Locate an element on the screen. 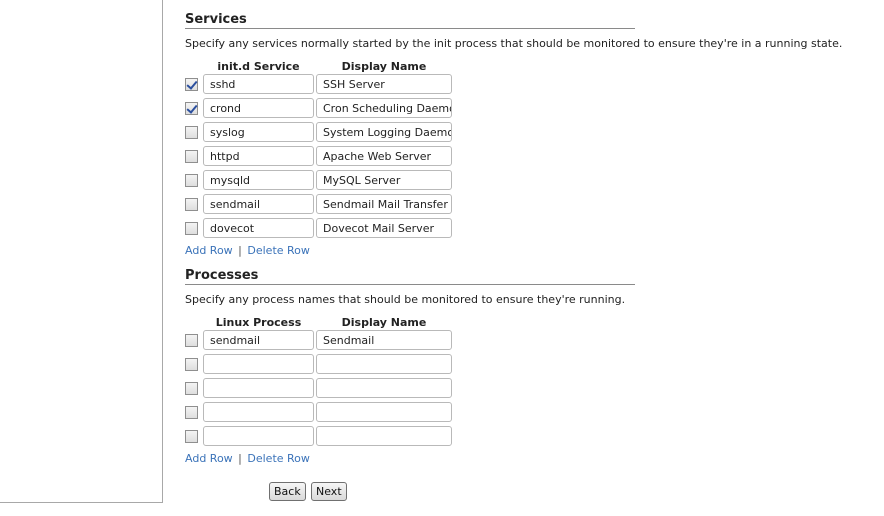  processes-display-name-input: Sendmail is located at coordinates (384, 340).